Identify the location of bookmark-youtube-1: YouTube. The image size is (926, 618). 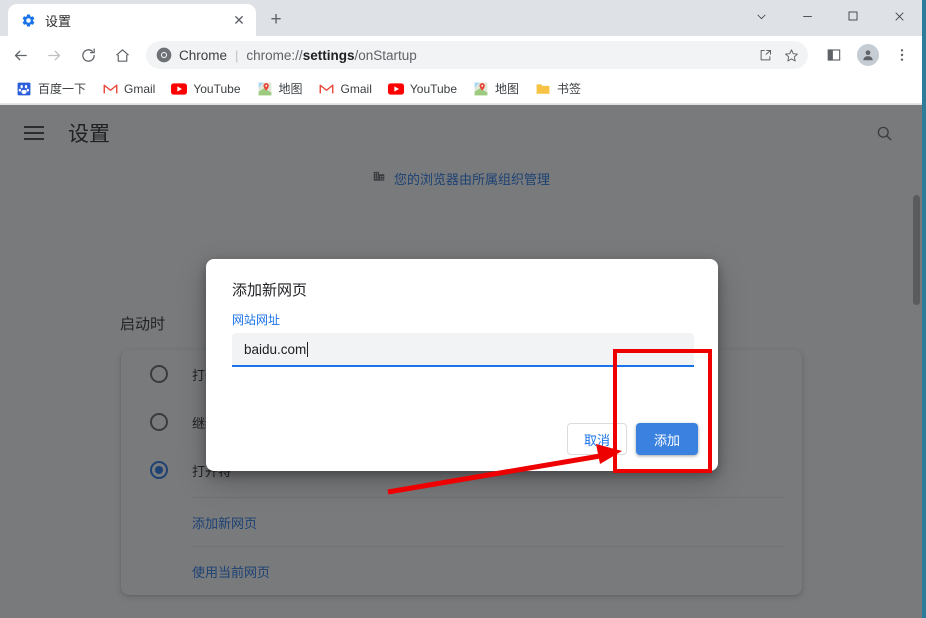
(205, 89).